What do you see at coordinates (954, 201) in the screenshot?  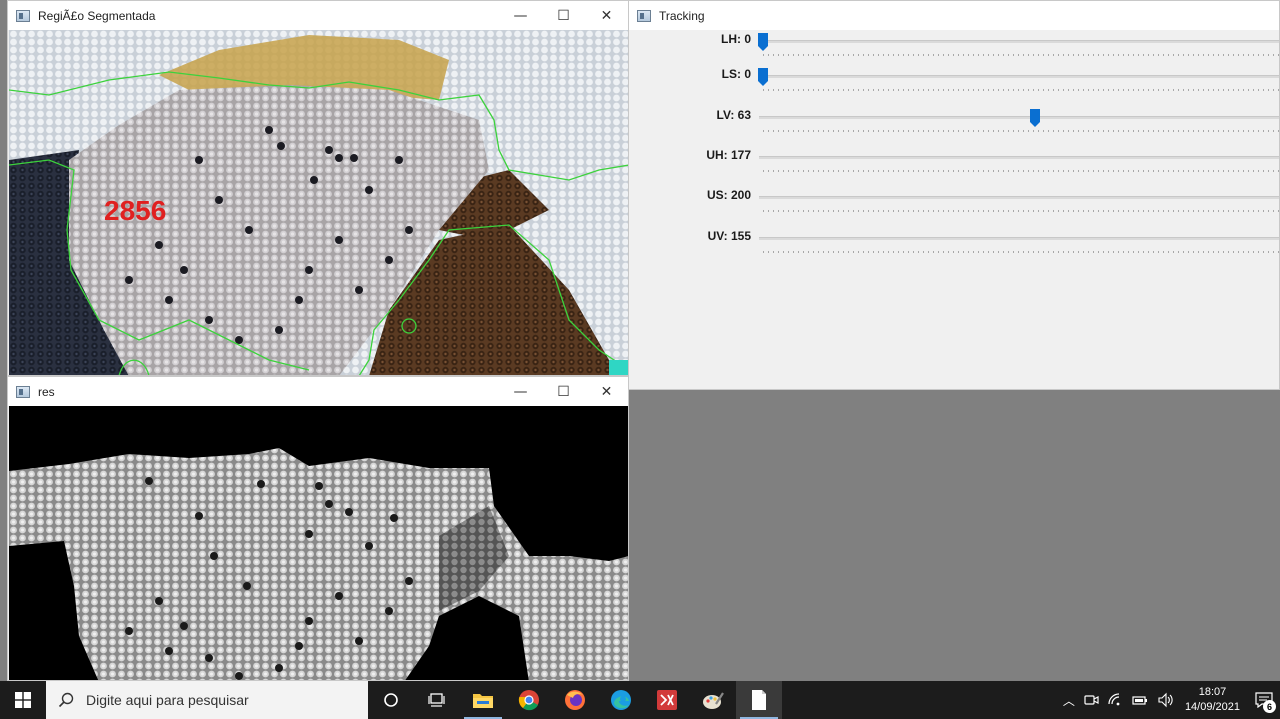 I see `trackbar-row: US: 200` at bounding box center [954, 201].